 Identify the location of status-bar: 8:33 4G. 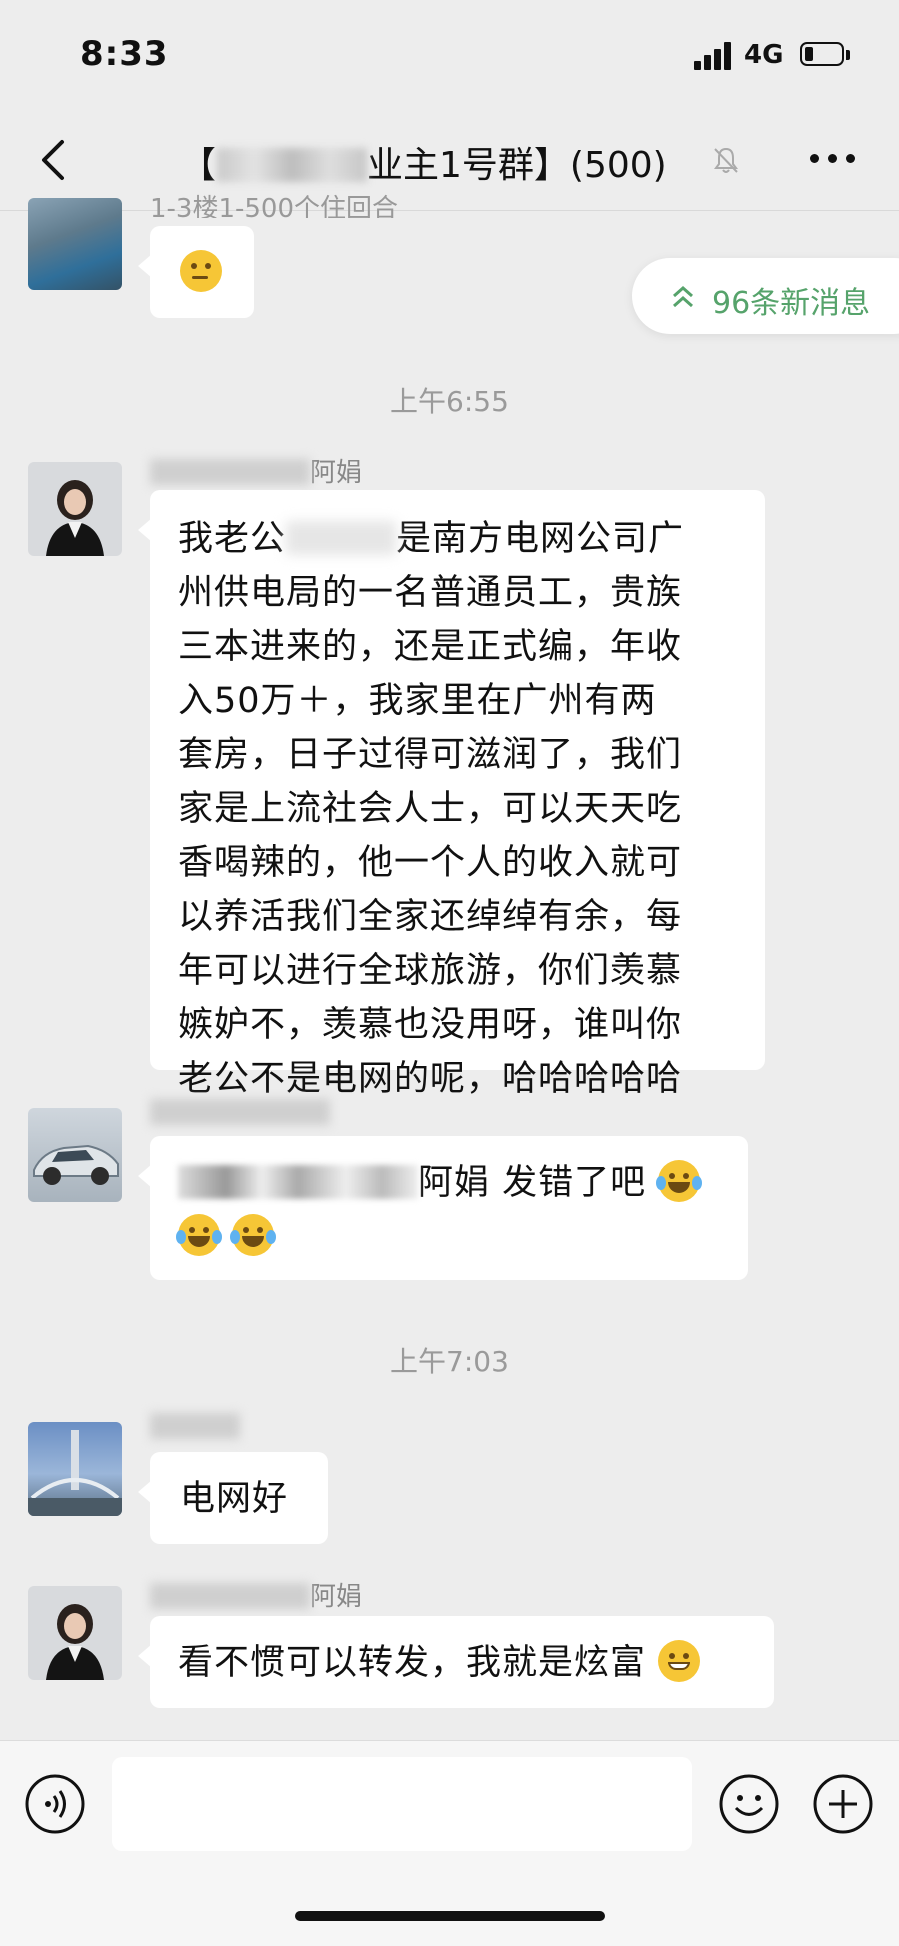
(449, 55).